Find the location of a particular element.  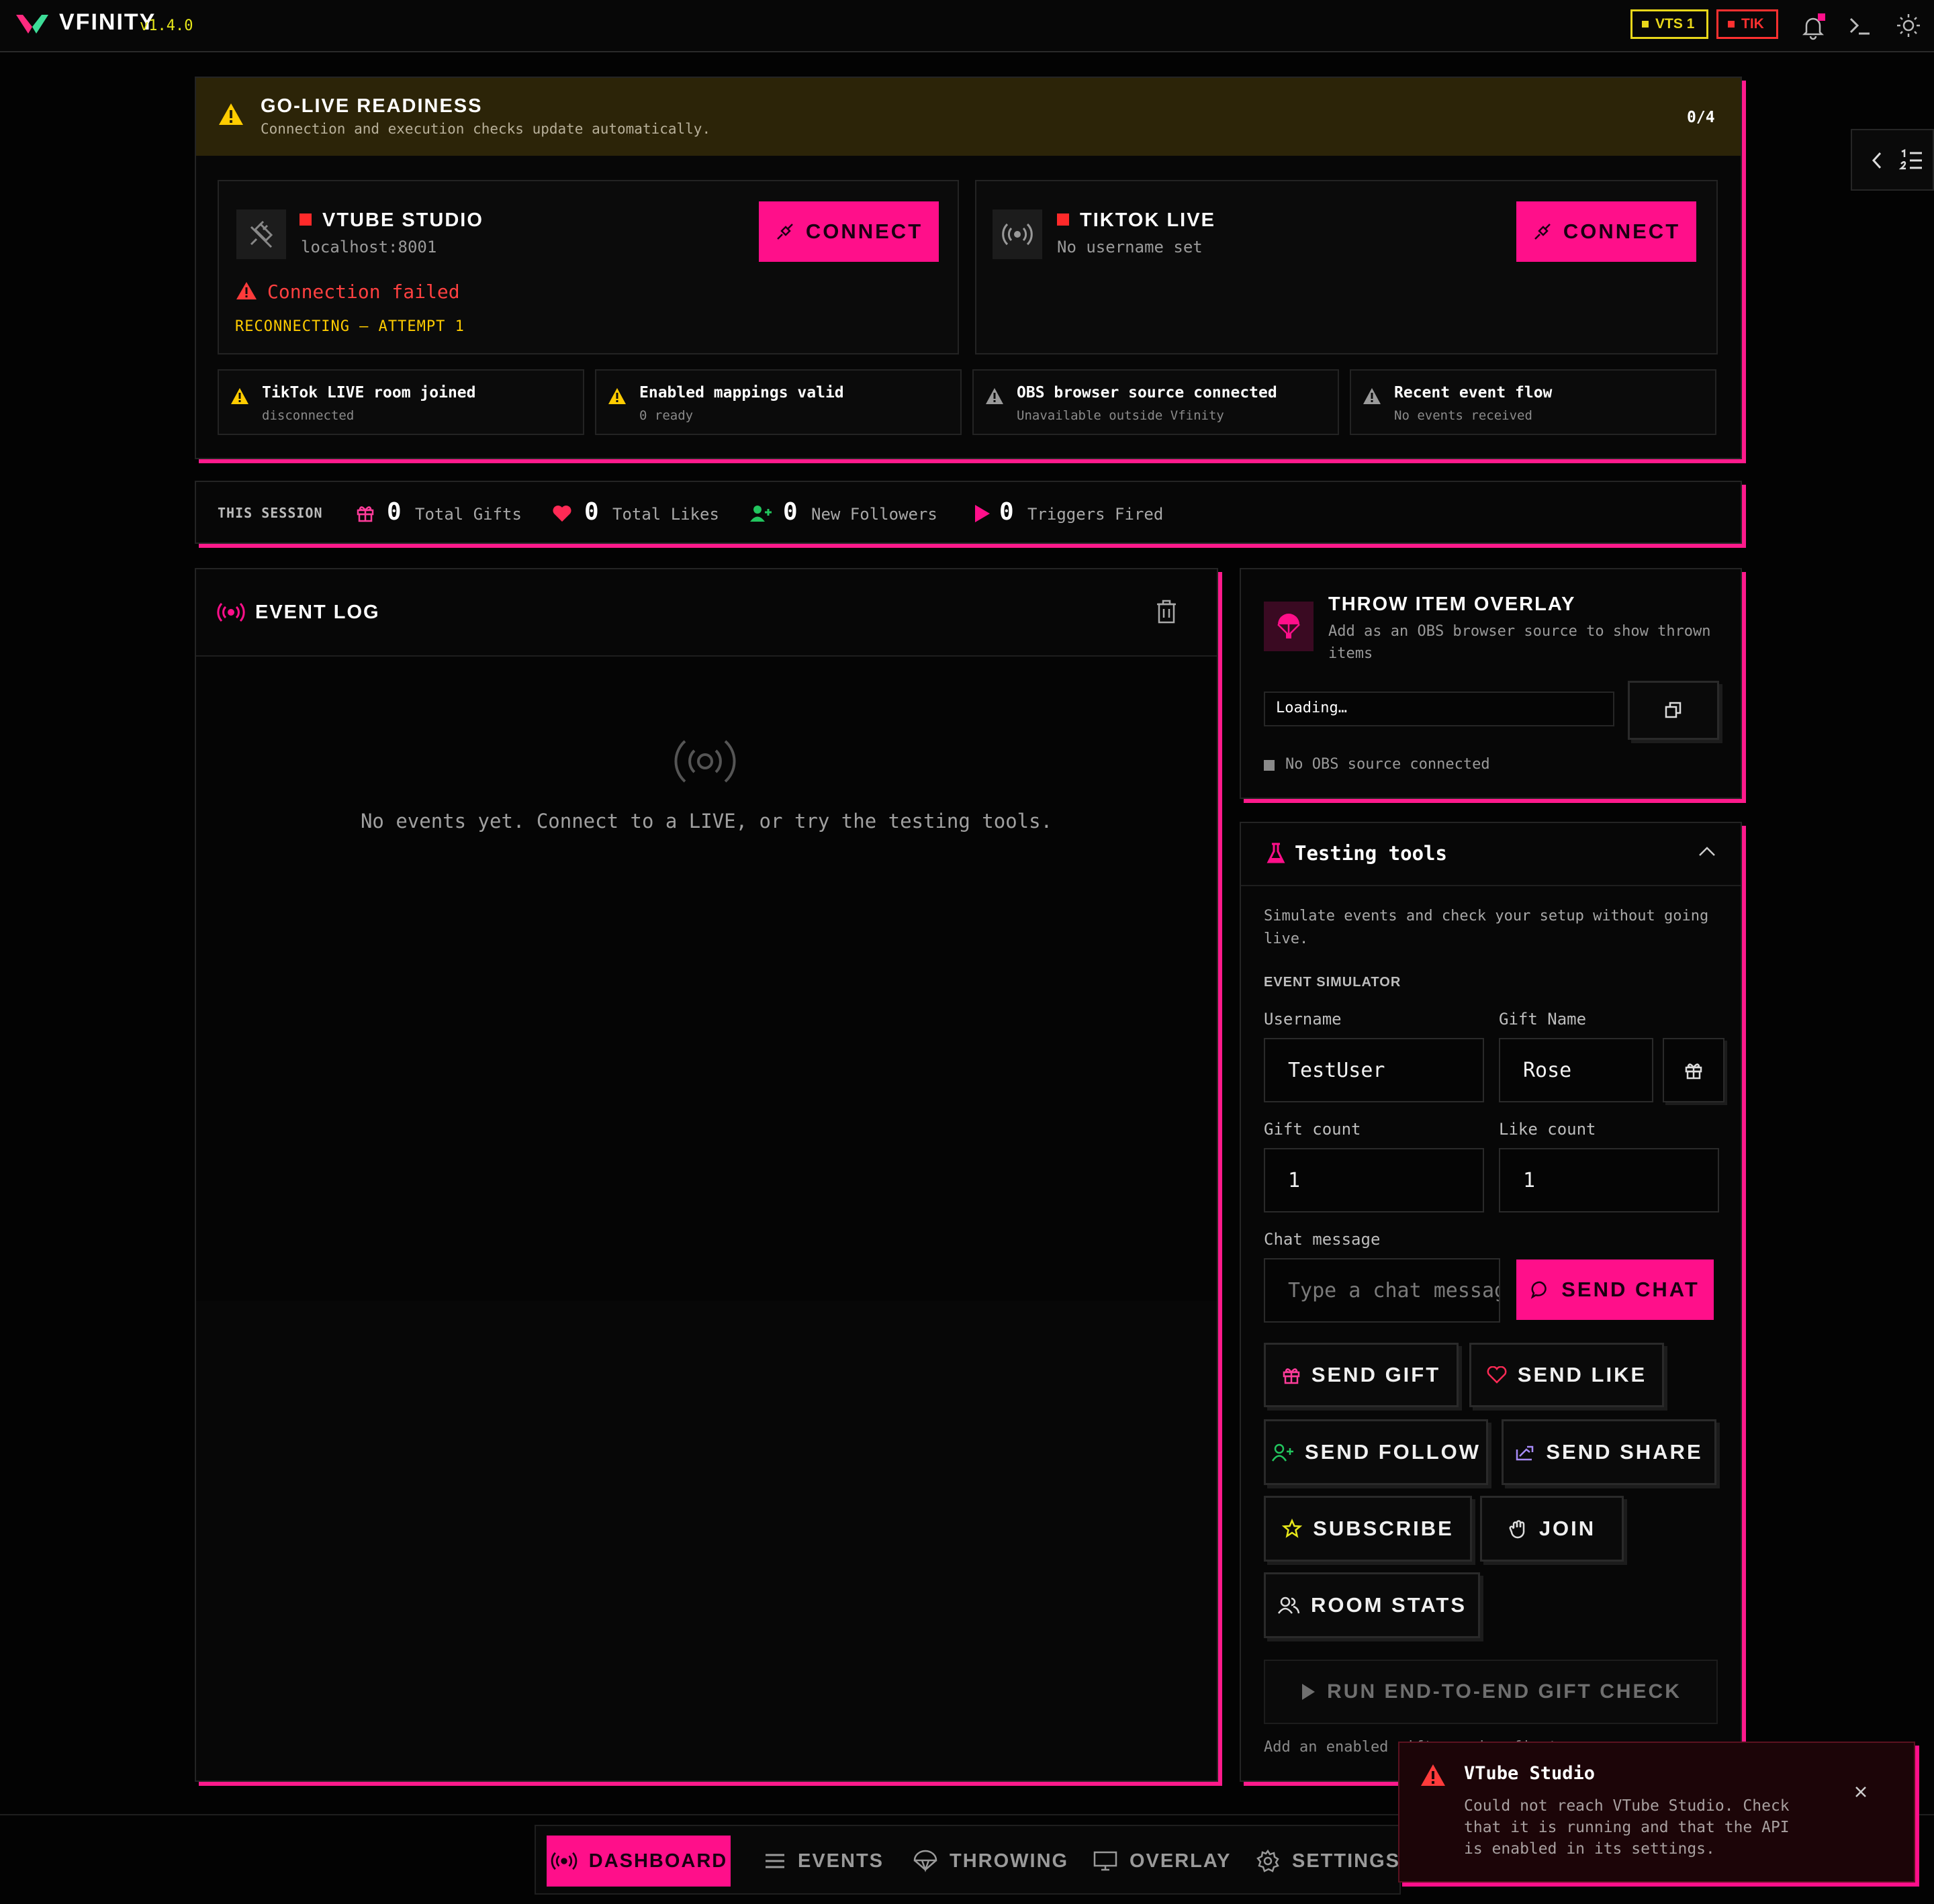

session-label: THIS SESSION is located at coordinates (270, 513).